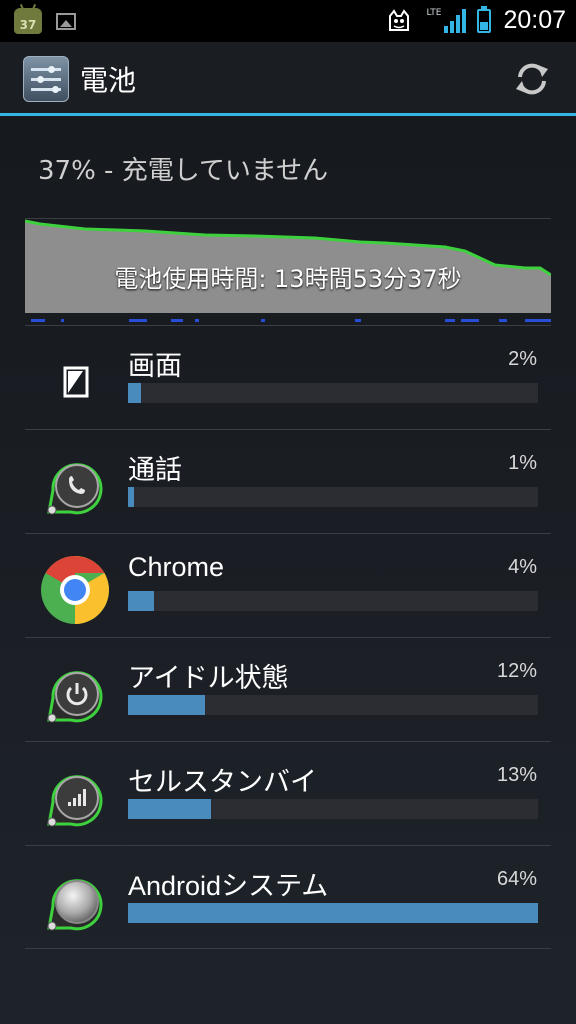  What do you see at coordinates (288, 377) in the screenshot?
I see `list-item: 画面 2%` at bounding box center [288, 377].